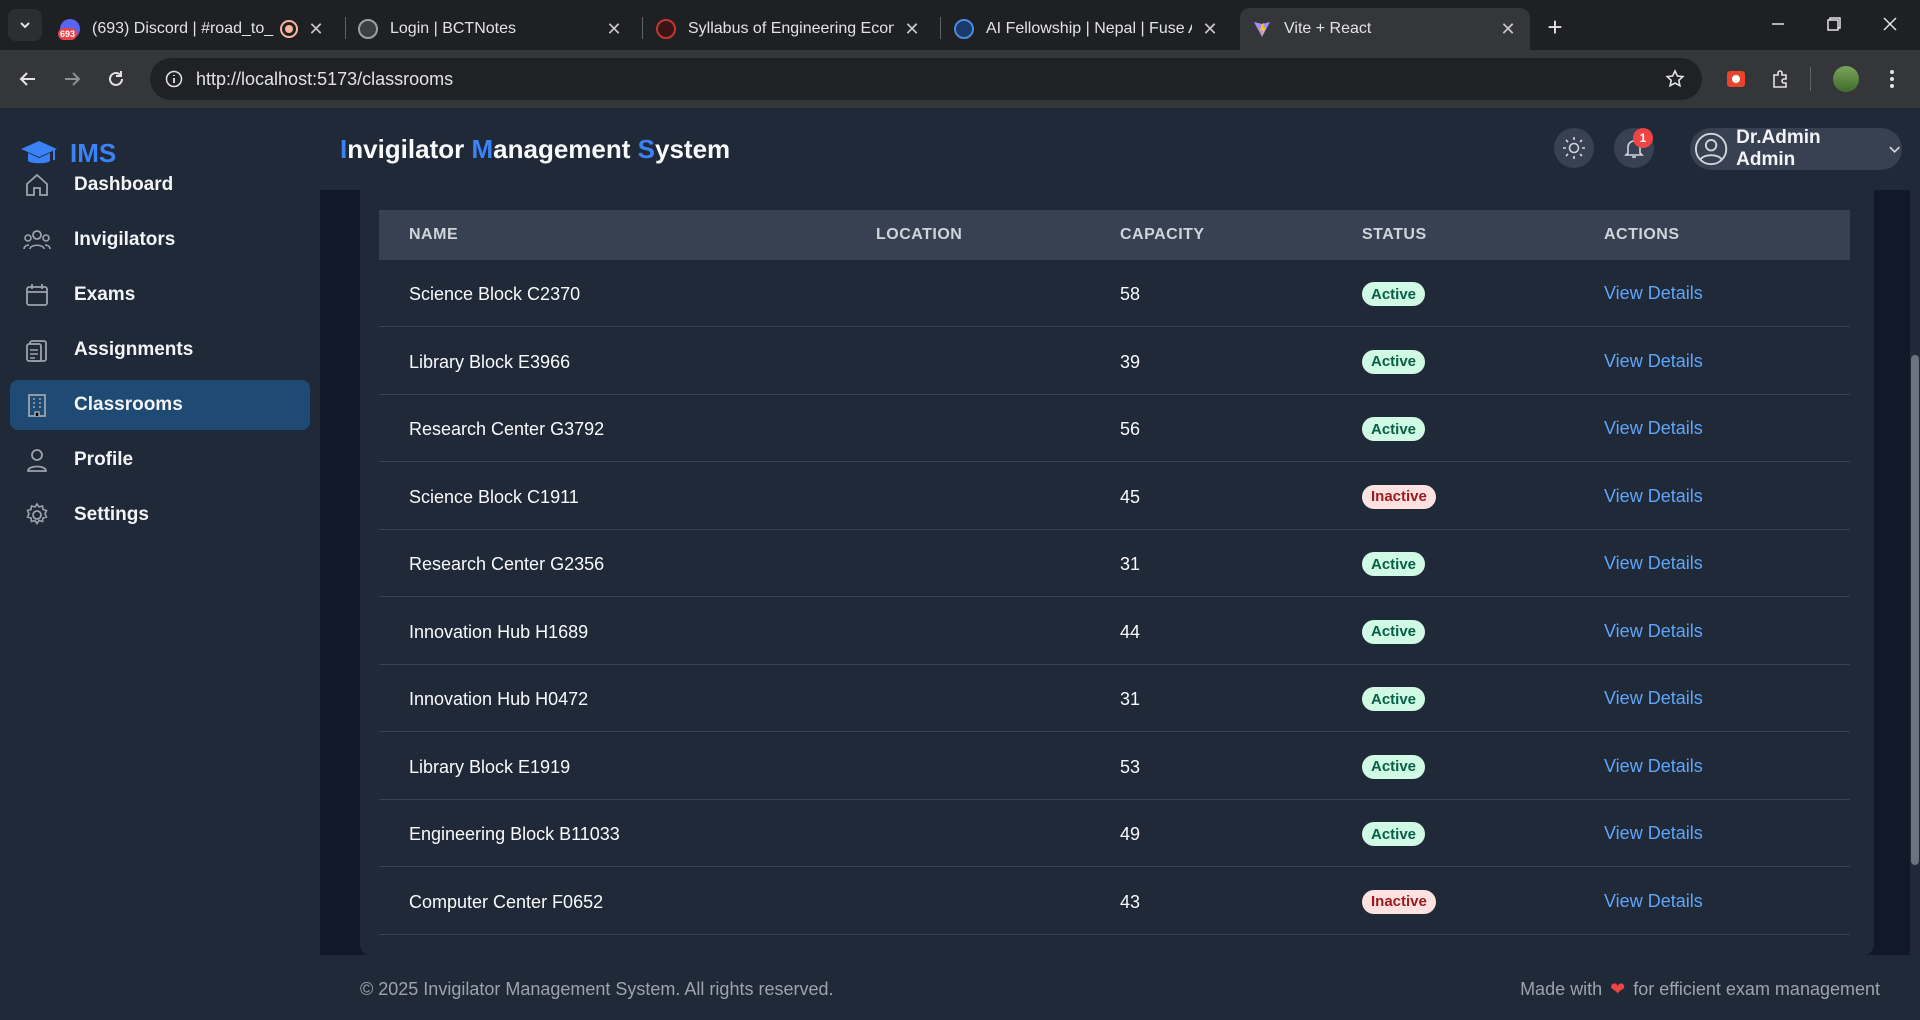 The width and height of the screenshot is (1920, 1020). I want to click on browser-tab-vite-react: Vite + React ✕, so click(1385, 29).